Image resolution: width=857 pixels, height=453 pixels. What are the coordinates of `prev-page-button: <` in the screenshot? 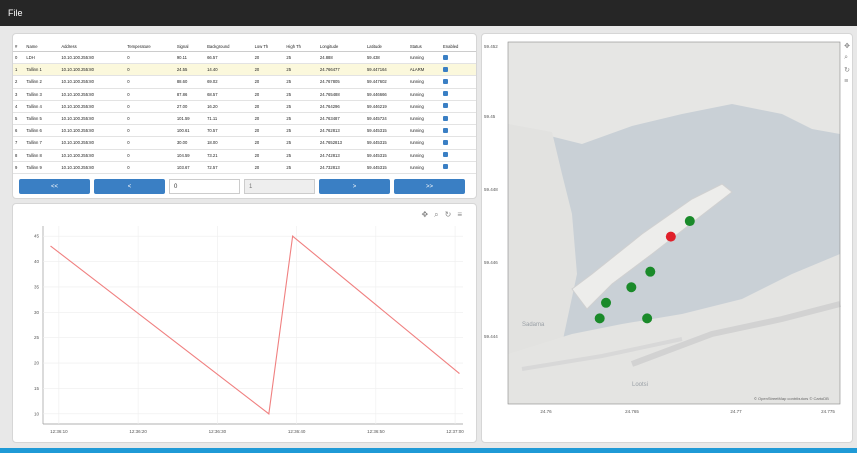 It's located at (129, 186).